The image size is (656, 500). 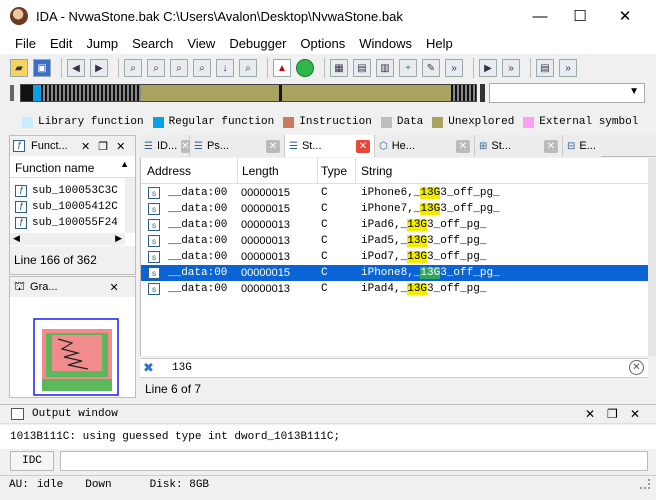 I want to click on search-direction: Down, so click(x=98, y=484).